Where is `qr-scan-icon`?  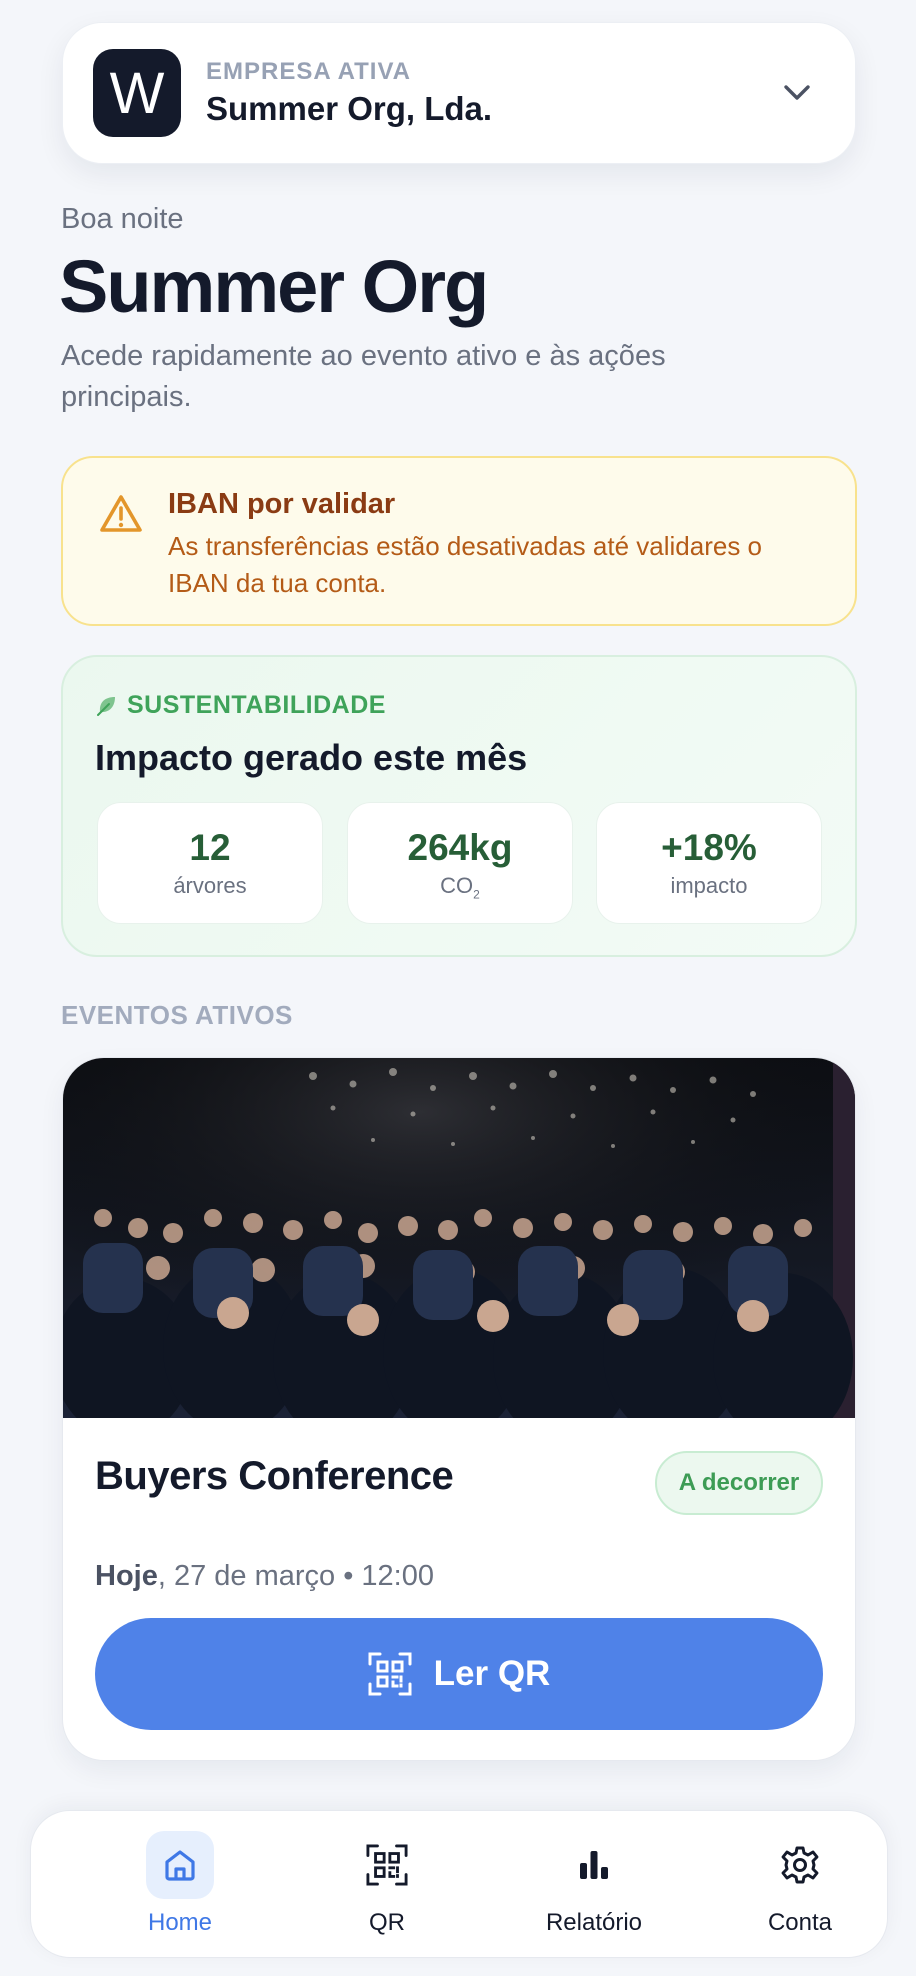 qr-scan-icon is located at coordinates (390, 1674).